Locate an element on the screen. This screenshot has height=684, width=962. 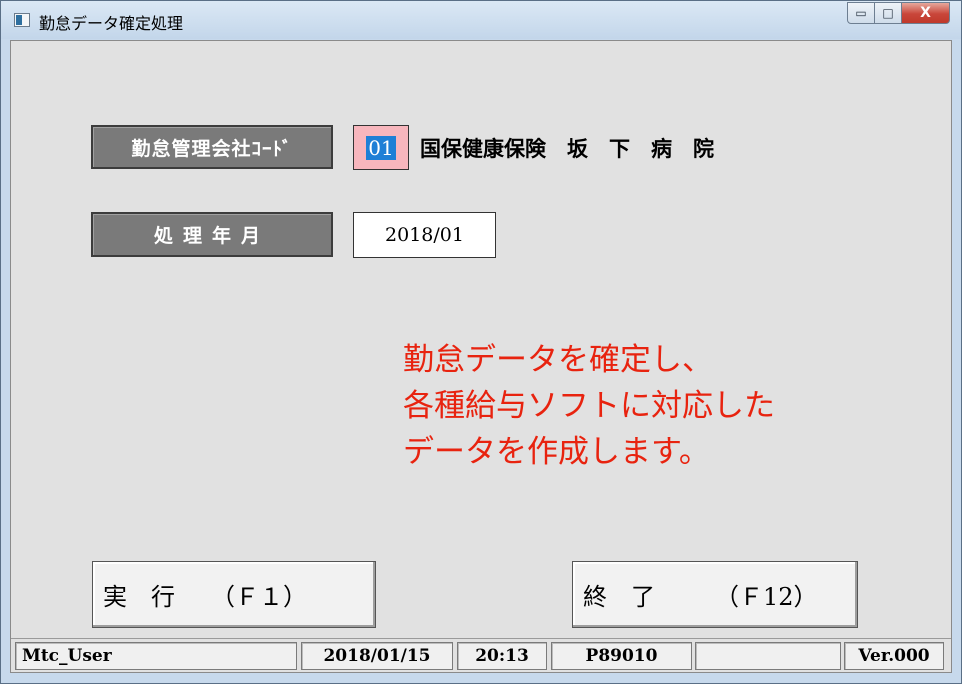
company-name: 国保健康保険 坂 下 病 院 is located at coordinates (567, 148).